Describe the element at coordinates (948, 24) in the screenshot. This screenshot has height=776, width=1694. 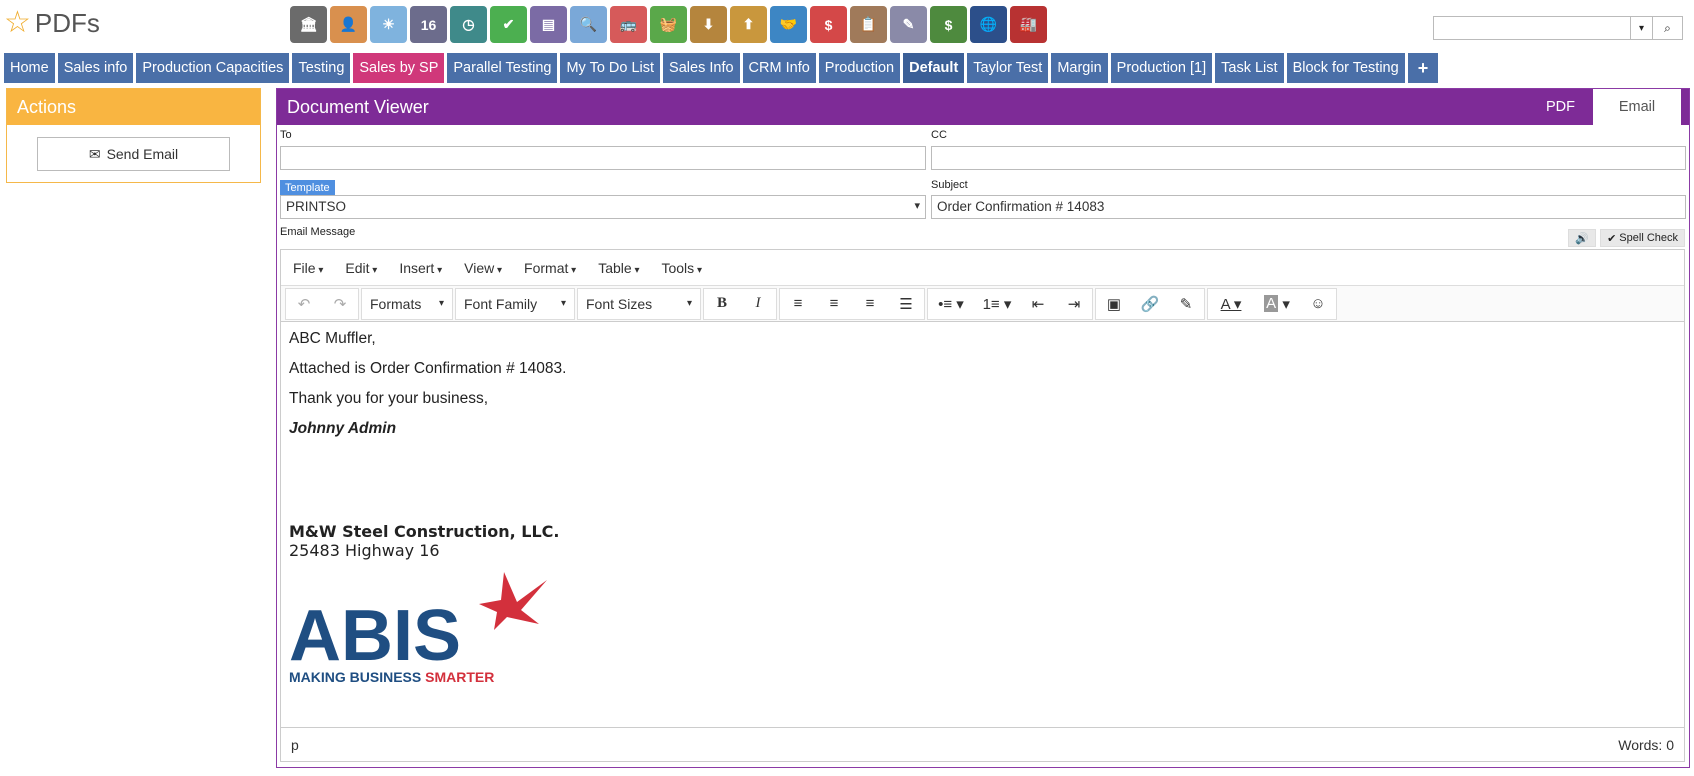
I see `money-icon: $` at that location.